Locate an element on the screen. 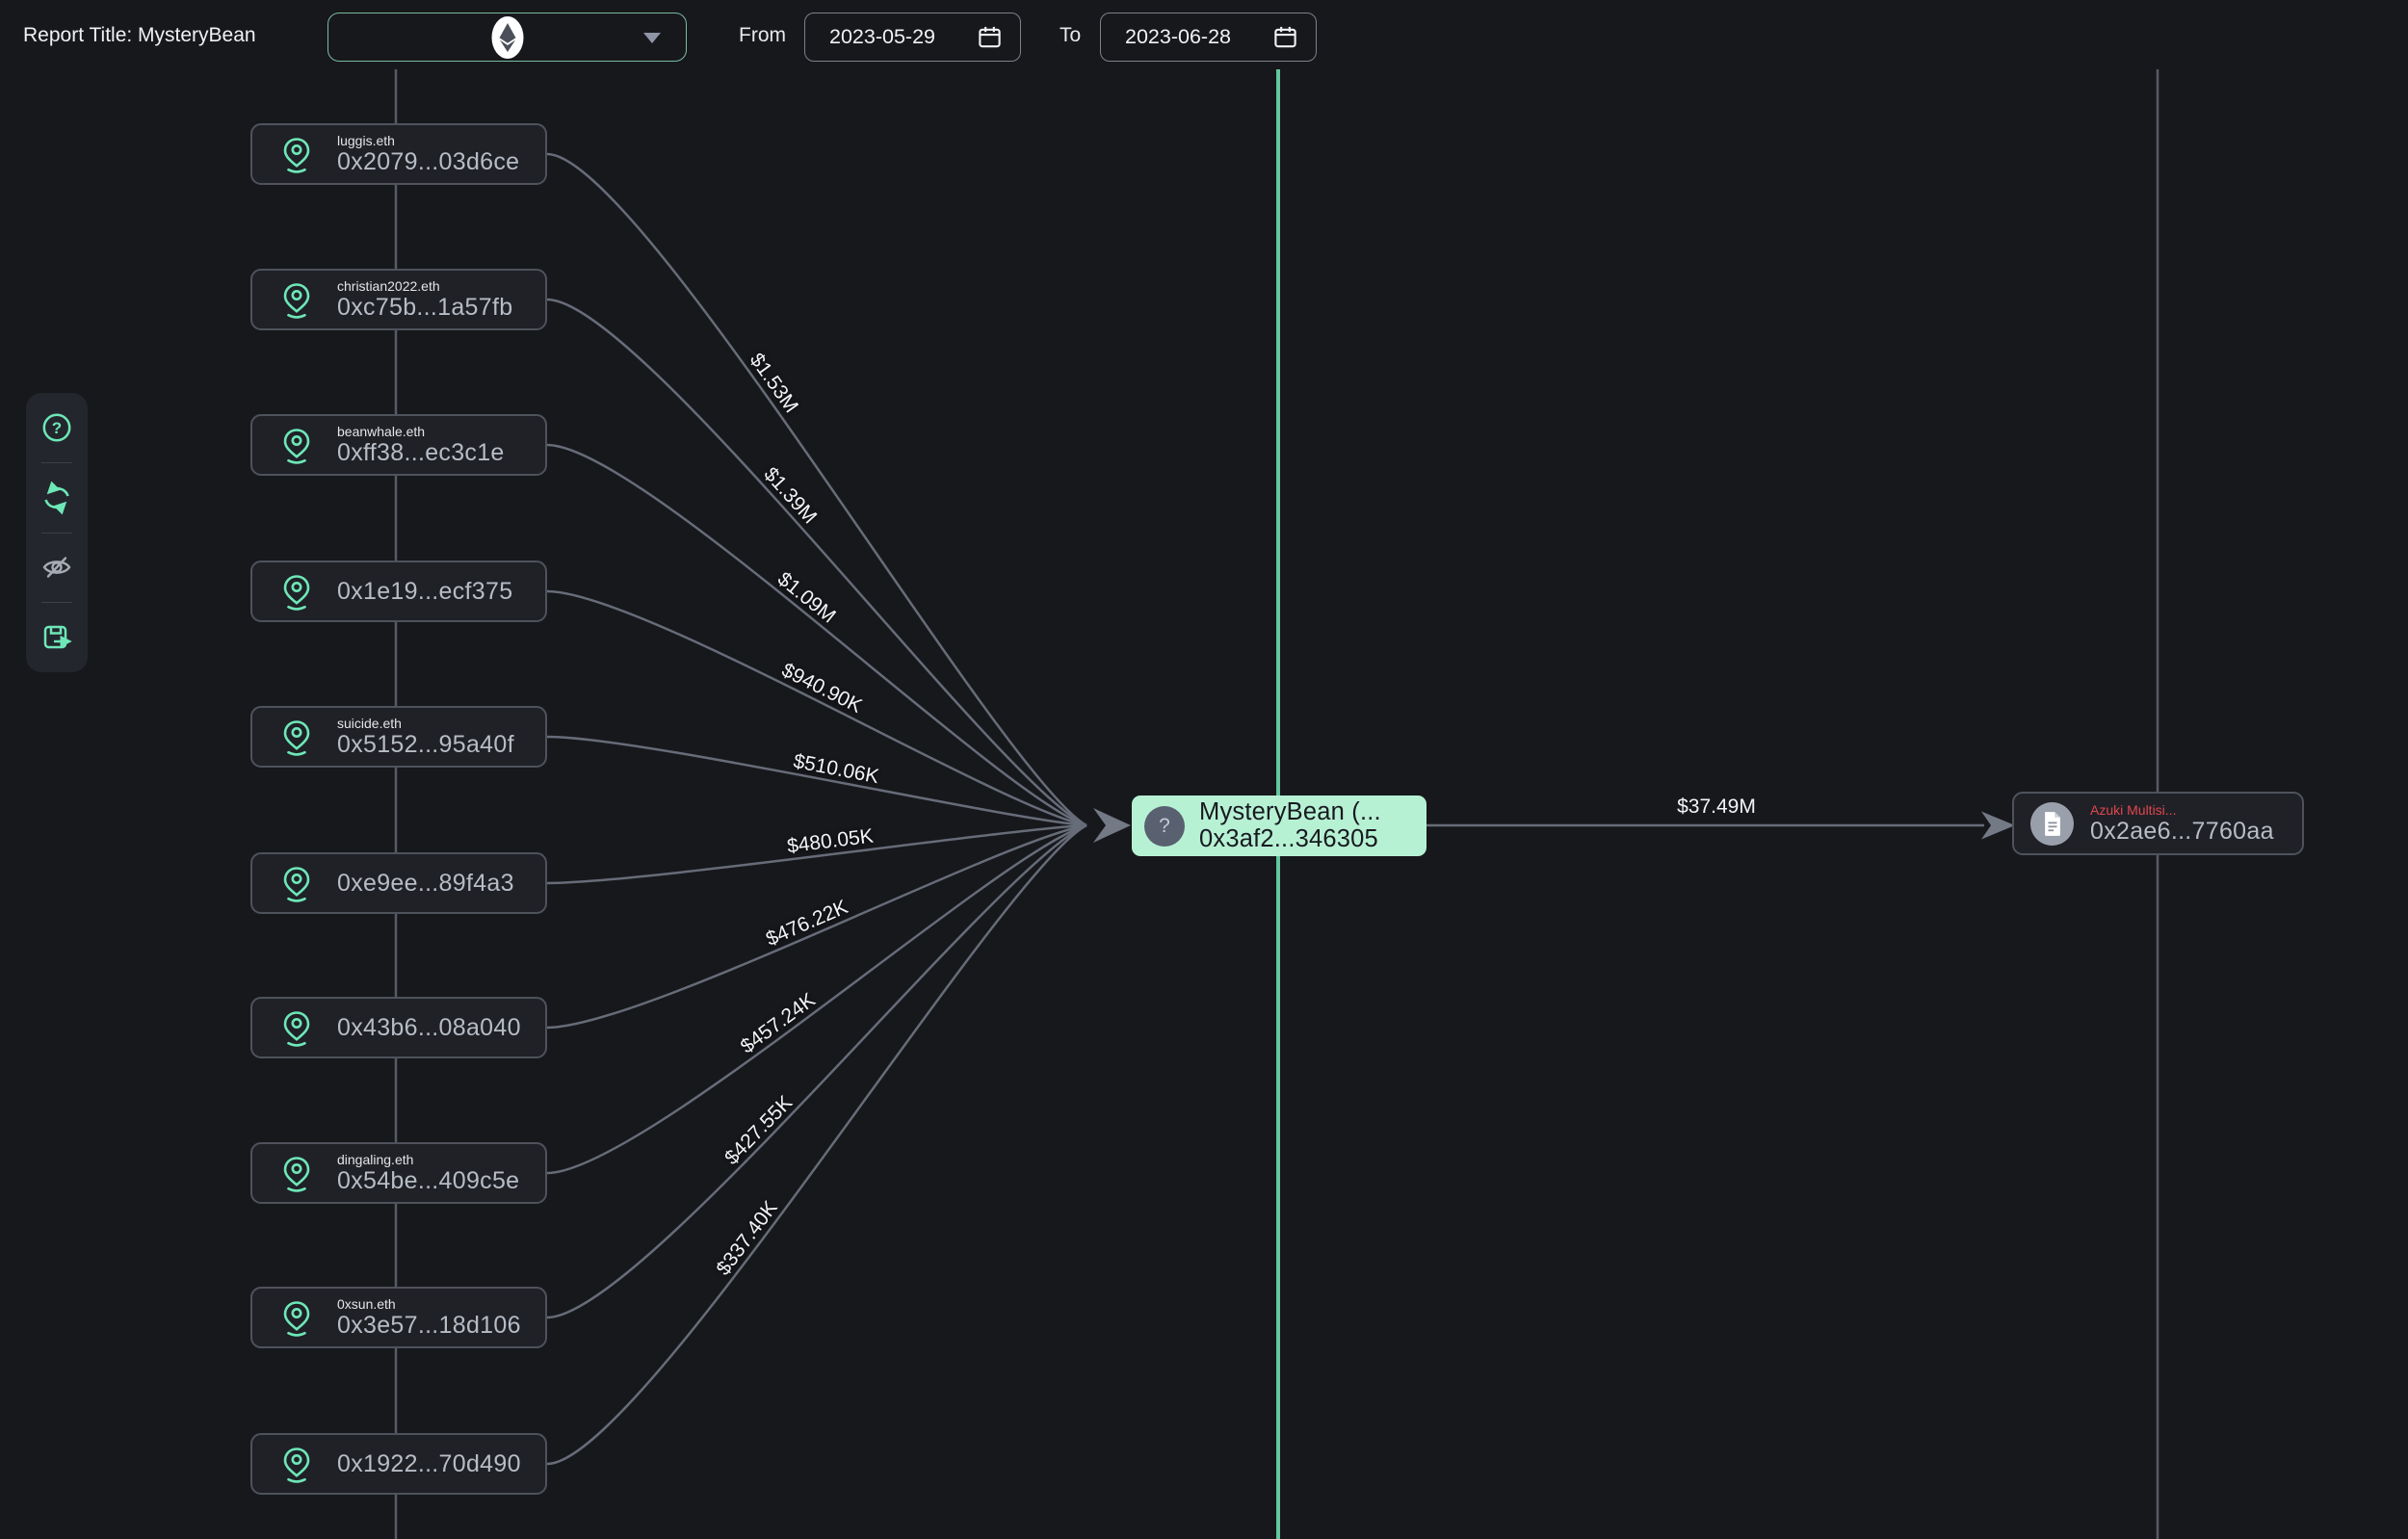 The height and width of the screenshot is (1539, 2408). wallet-node: 0x43b6...08a040 is located at coordinates (398, 1027).